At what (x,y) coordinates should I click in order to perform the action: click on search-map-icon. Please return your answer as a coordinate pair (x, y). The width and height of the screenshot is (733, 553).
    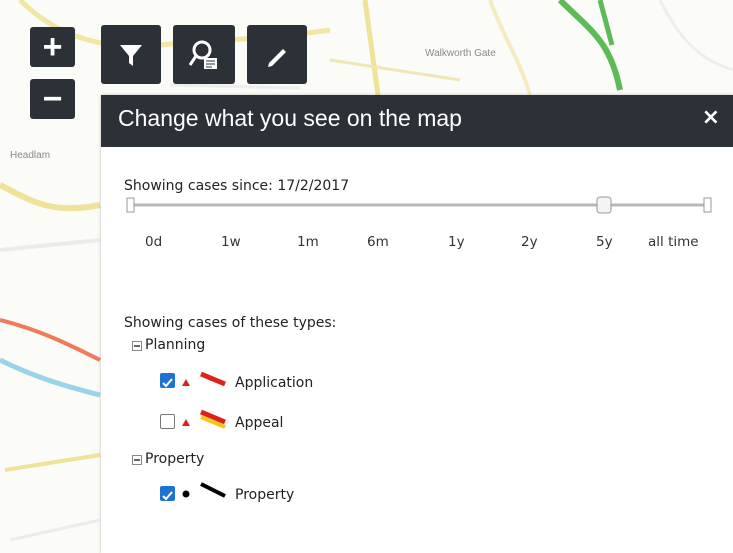
    Looking at the image, I should click on (202, 54).